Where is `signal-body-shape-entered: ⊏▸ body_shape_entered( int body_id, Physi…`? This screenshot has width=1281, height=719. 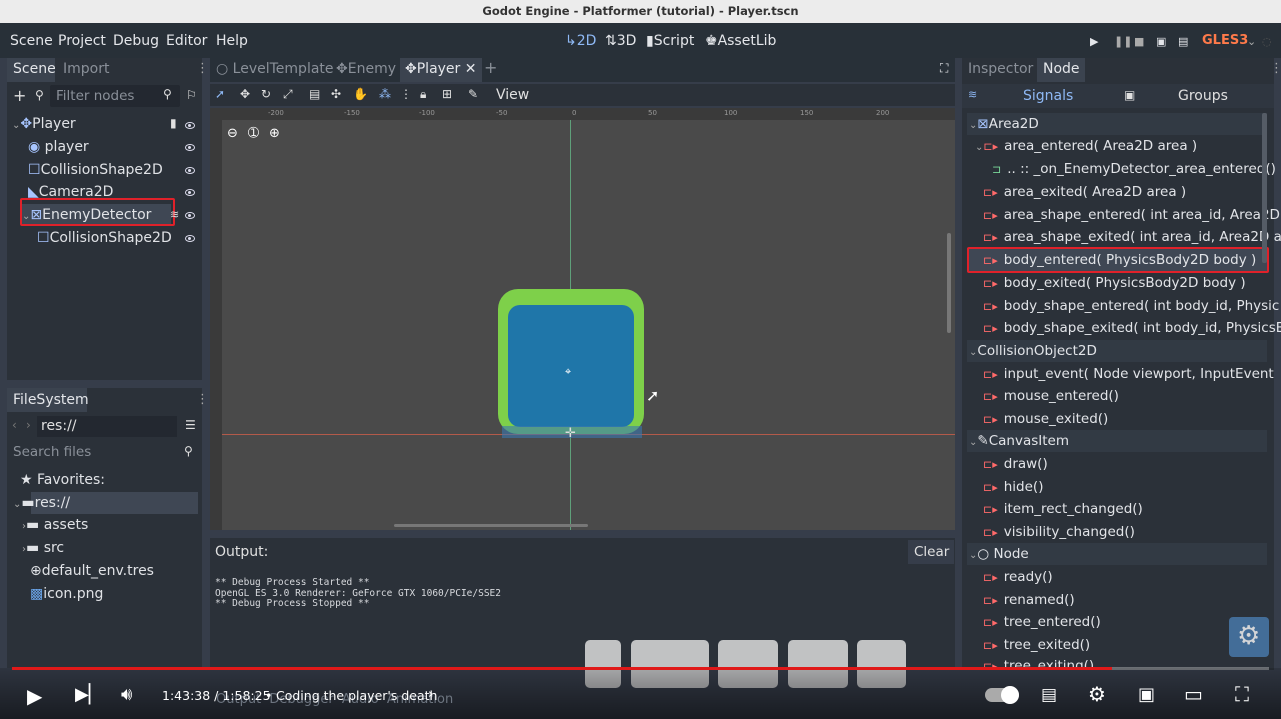
signal-body-shape-entered: ⊏▸ body_shape_entered( int body_id, Physi… is located at coordinates (1131, 306).